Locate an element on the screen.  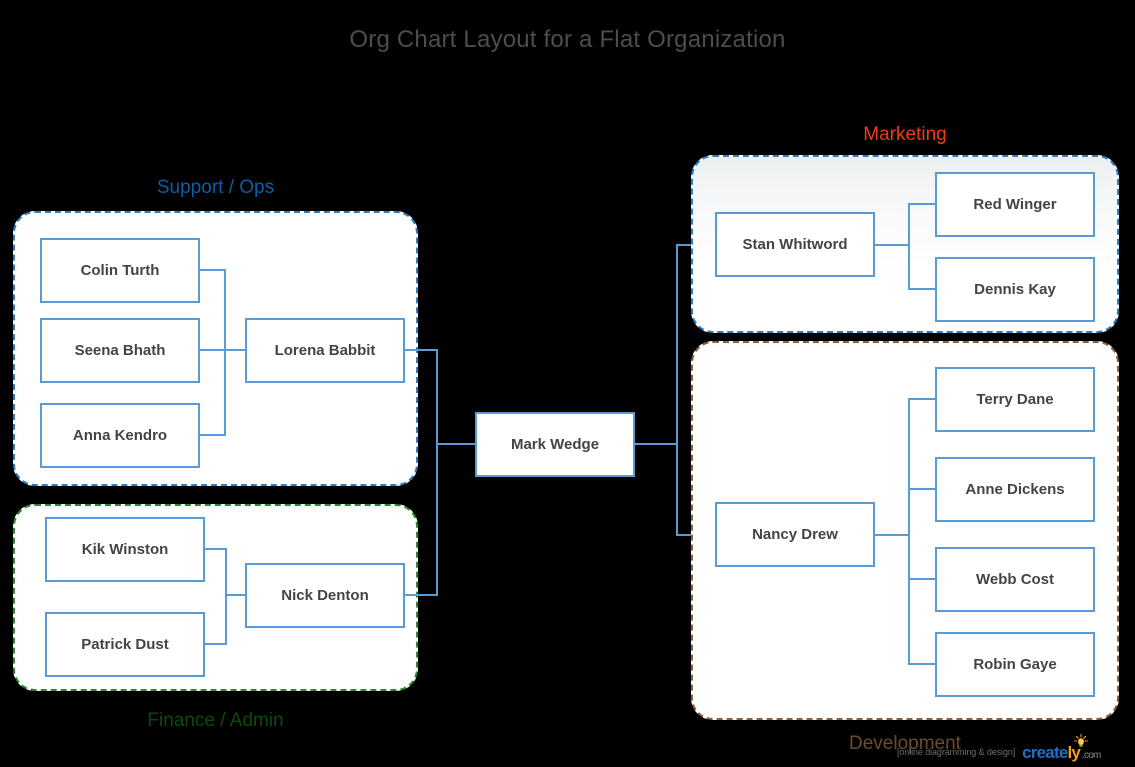
node-label: Terry Dane is located at coordinates (1015, 399).